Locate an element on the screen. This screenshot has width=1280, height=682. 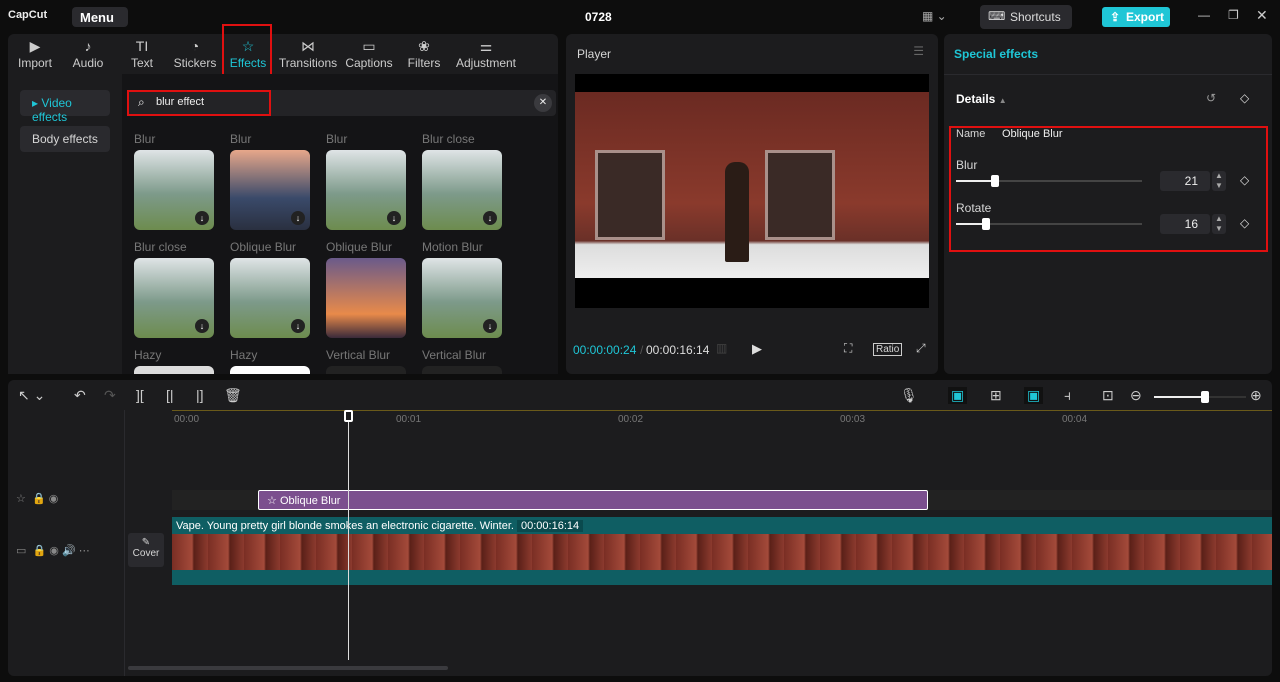
delete-icon: 🗑 is located at coordinates (233, 395).